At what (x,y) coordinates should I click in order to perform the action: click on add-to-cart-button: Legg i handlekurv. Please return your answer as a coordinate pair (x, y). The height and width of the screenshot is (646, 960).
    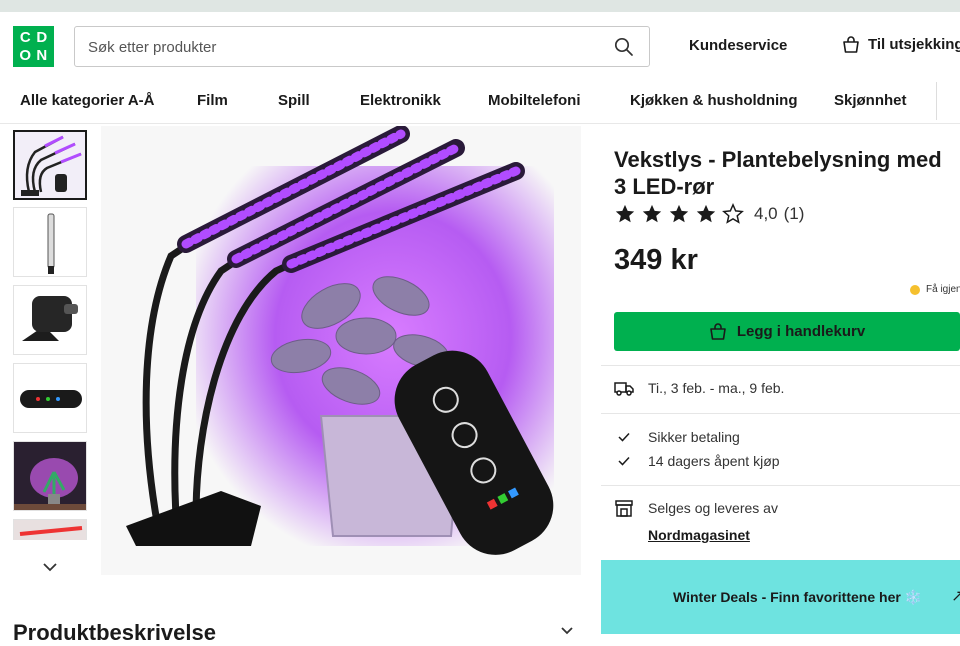
    Looking at the image, I should click on (787, 331).